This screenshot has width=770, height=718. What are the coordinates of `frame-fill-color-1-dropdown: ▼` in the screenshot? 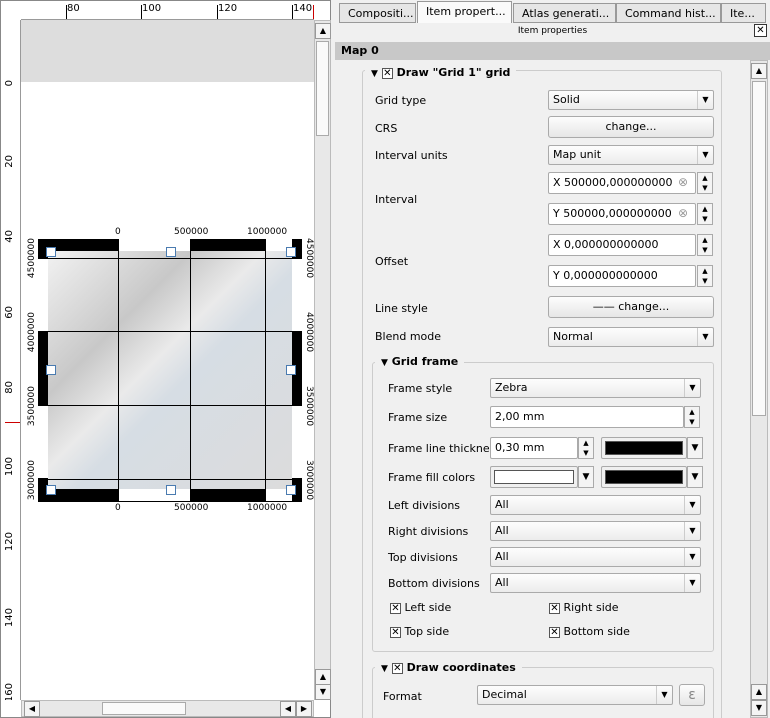 It's located at (586, 477).